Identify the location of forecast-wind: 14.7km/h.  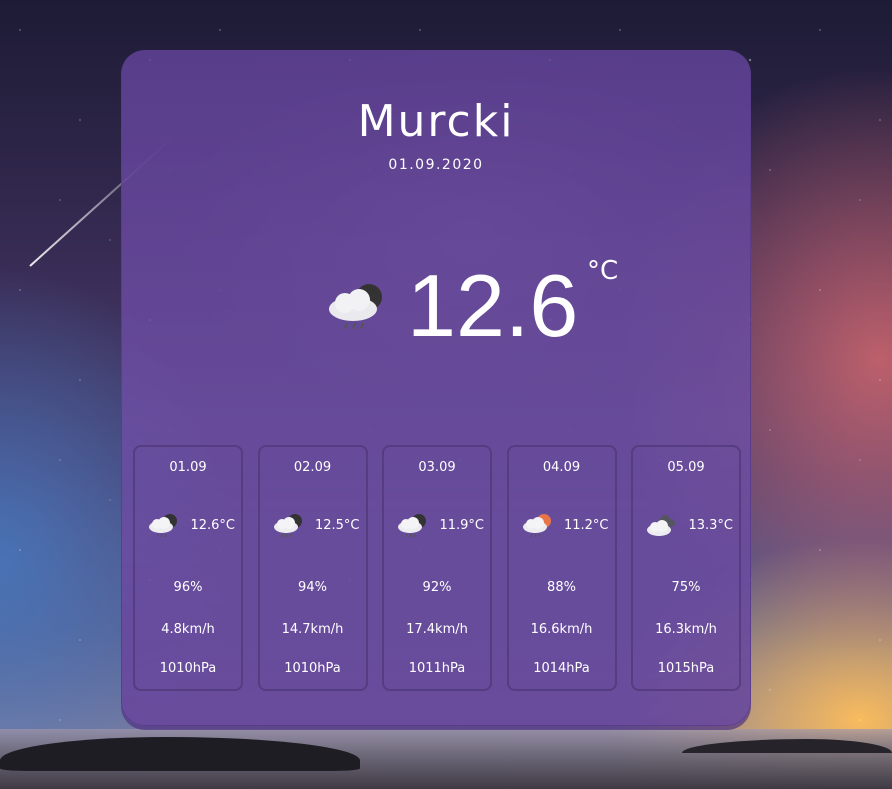
(312, 629).